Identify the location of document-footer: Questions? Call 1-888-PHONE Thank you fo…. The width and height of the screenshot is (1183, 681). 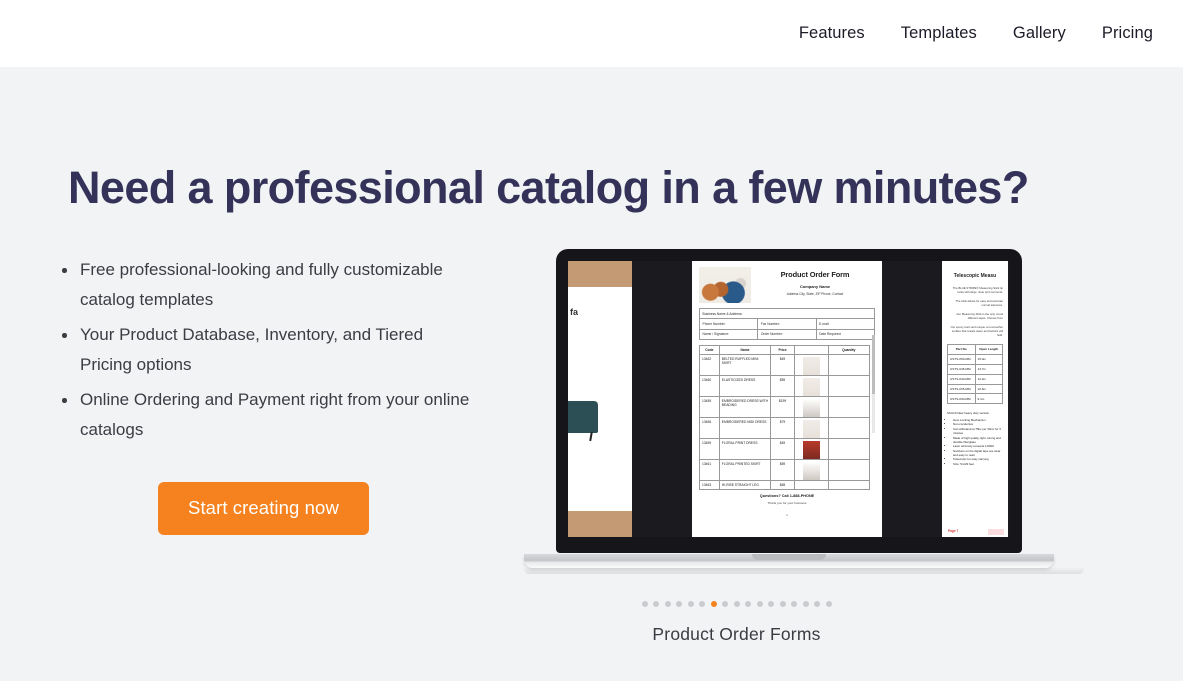
(787, 499).